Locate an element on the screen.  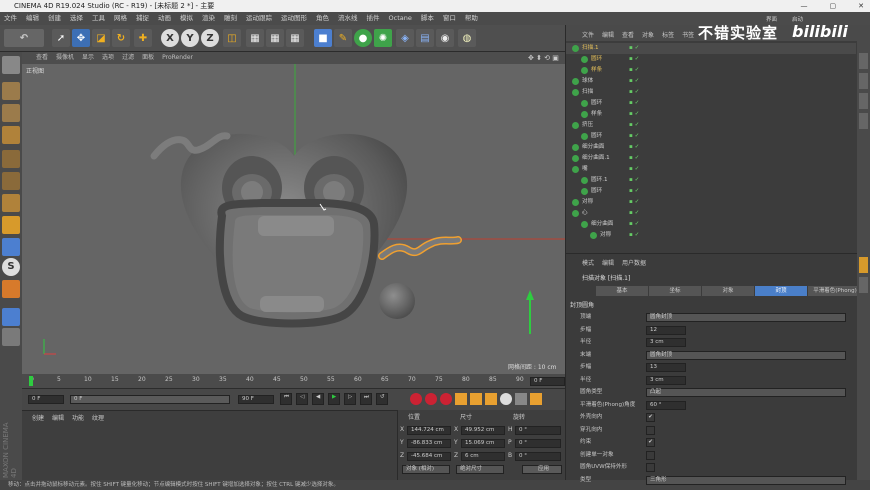
apply-button: 应用 is located at coordinates (542, 469).